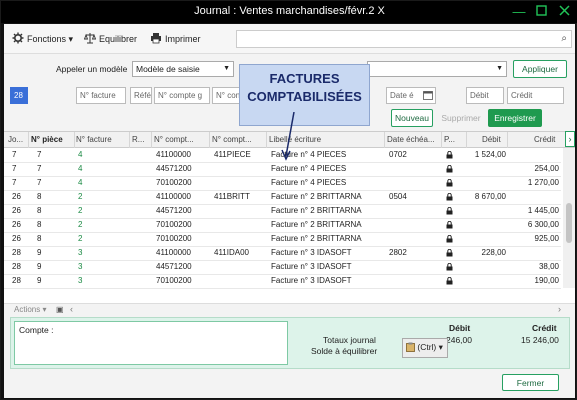 This screenshot has width=577, height=400. What do you see at coordinates (71, 309) in the screenshot?
I see `scroll-left-icon: ‹` at bounding box center [71, 309].